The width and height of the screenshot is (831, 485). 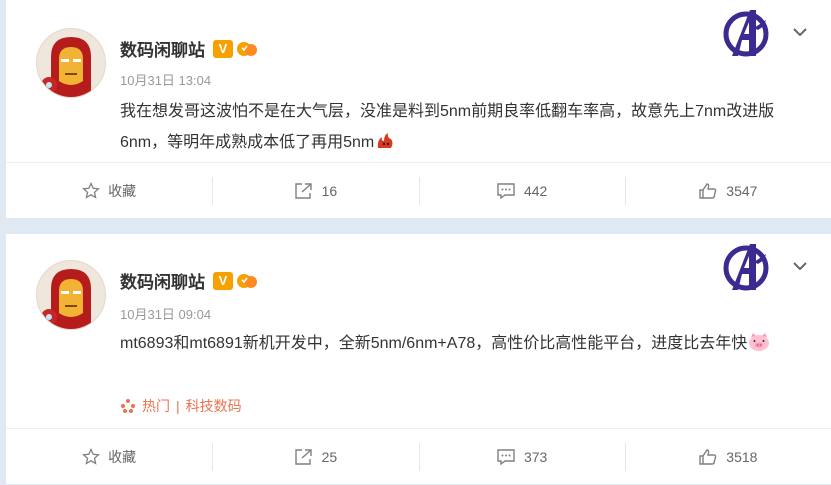 I want to click on repost-count: 16, so click(x=329, y=191).